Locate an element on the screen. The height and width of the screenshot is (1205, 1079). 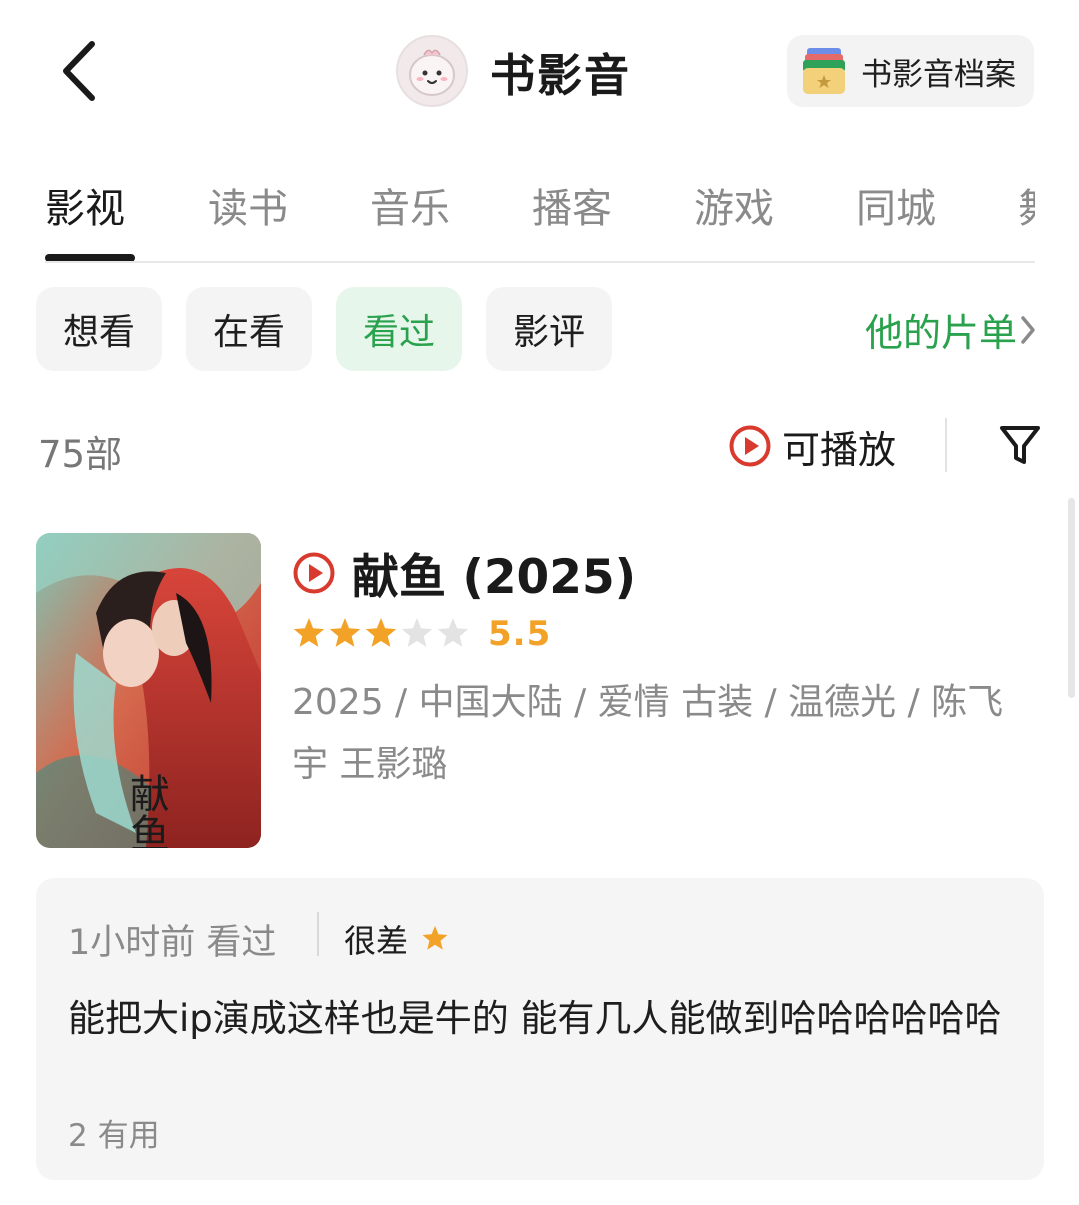
tab-games: 游戏 is located at coordinates (734, 205).